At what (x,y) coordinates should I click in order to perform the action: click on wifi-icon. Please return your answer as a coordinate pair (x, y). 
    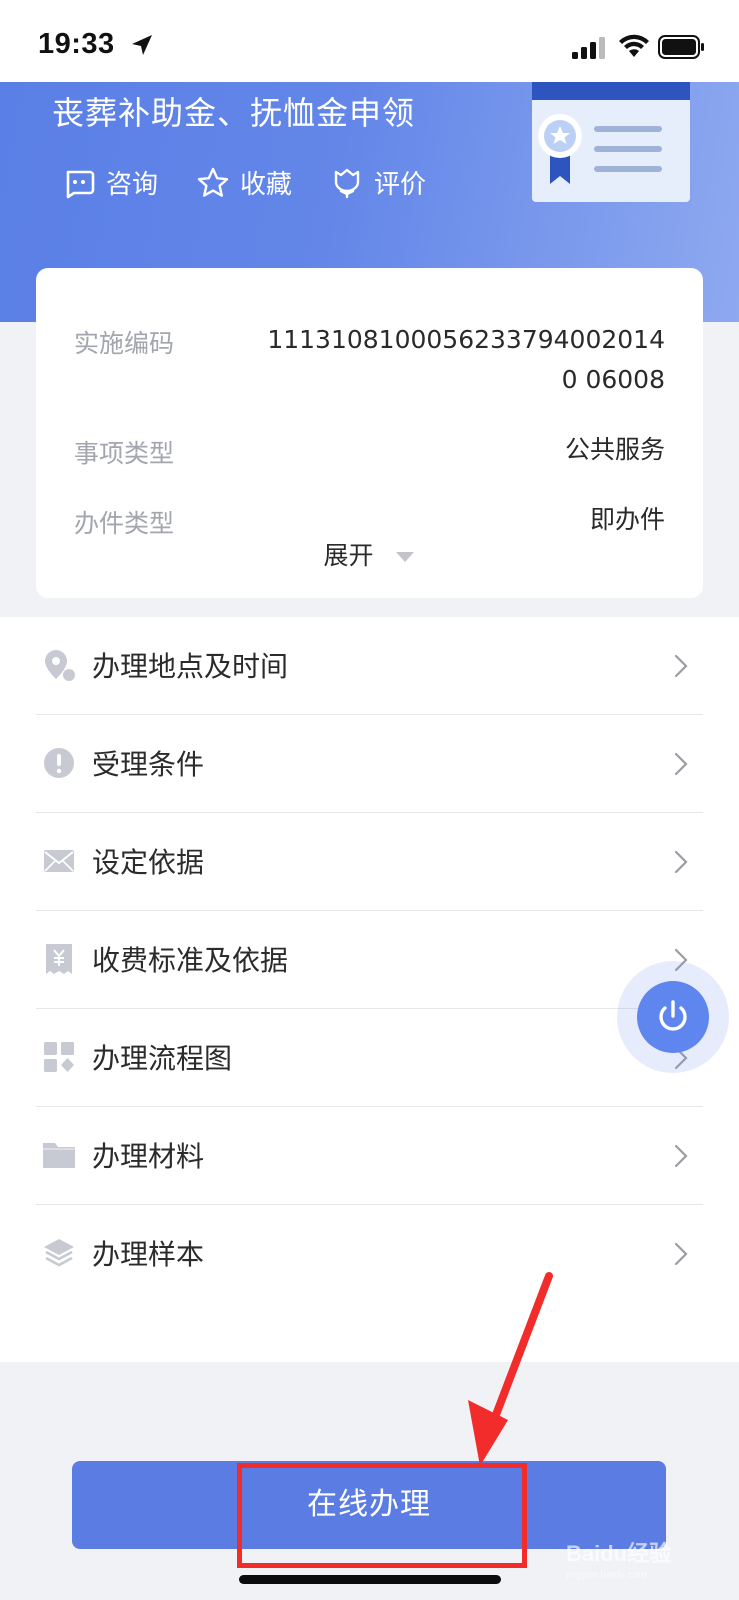
    Looking at the image, I should click on (634, 45).